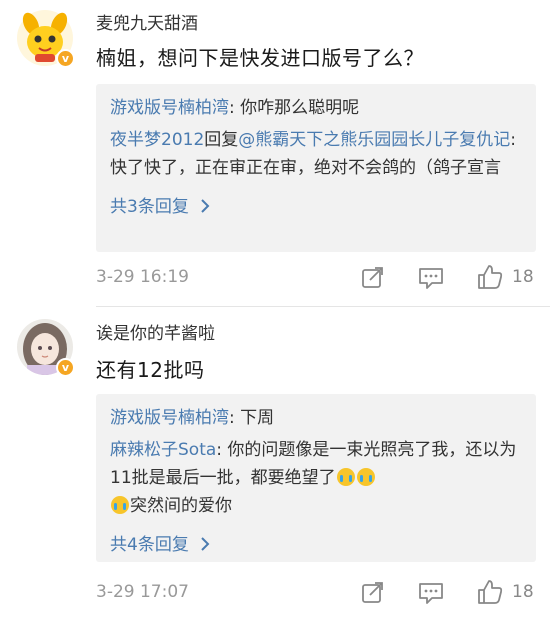  Describe the element at coordinates (252, 418) in the screenshot. I see `reply-text: : 下周` at that location.